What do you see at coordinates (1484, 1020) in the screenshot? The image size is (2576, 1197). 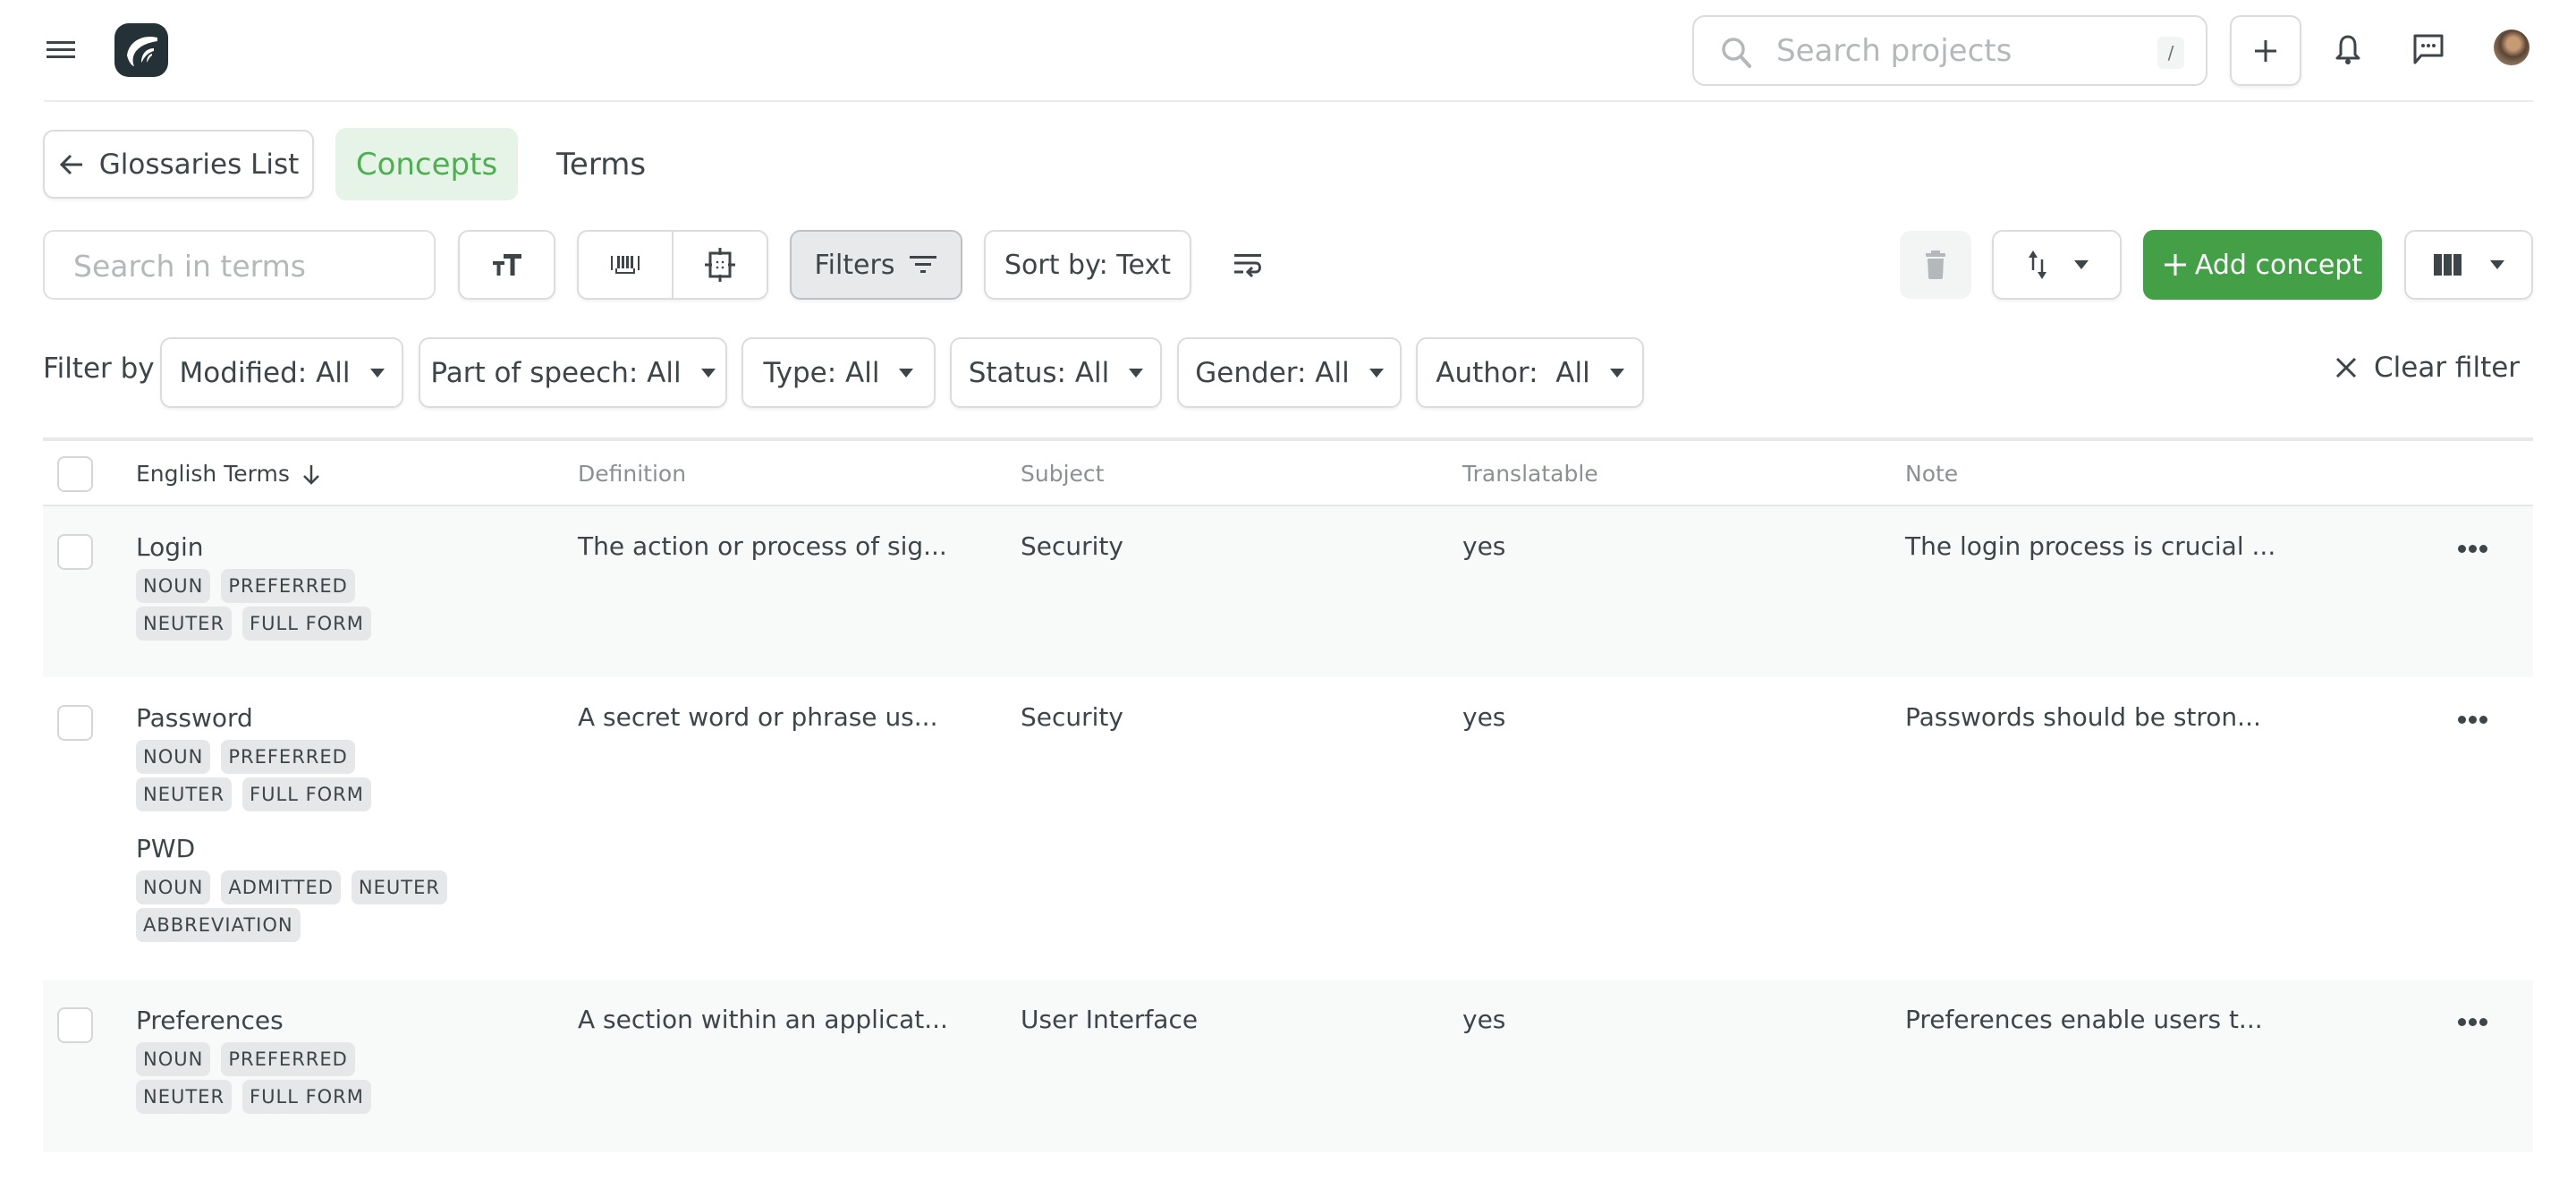 I see `translatable-cell: yes` at bounding box center [1484, 1020].